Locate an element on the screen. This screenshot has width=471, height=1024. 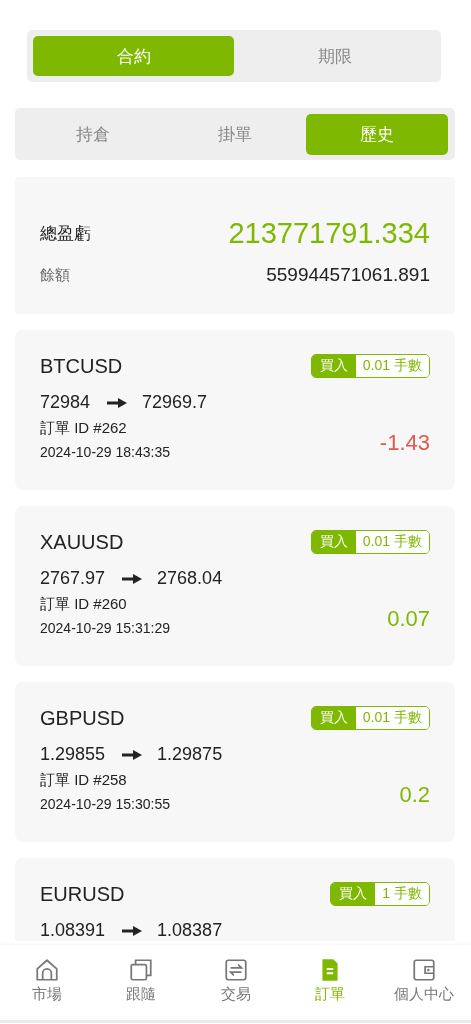
symbol: GBPUSD is located at coordinates (82, 718).